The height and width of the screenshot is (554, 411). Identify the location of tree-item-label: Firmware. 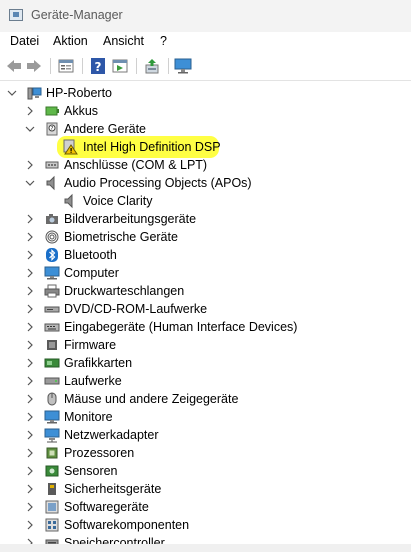
(90, 345).